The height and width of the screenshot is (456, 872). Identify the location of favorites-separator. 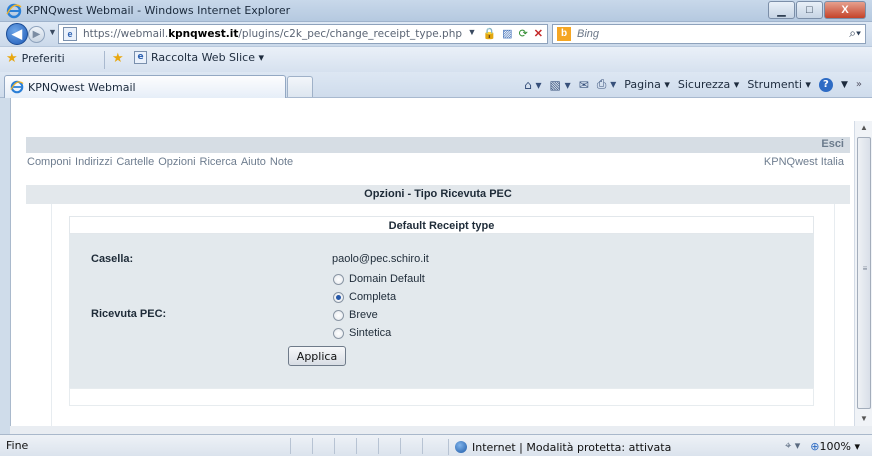
(104, 60).